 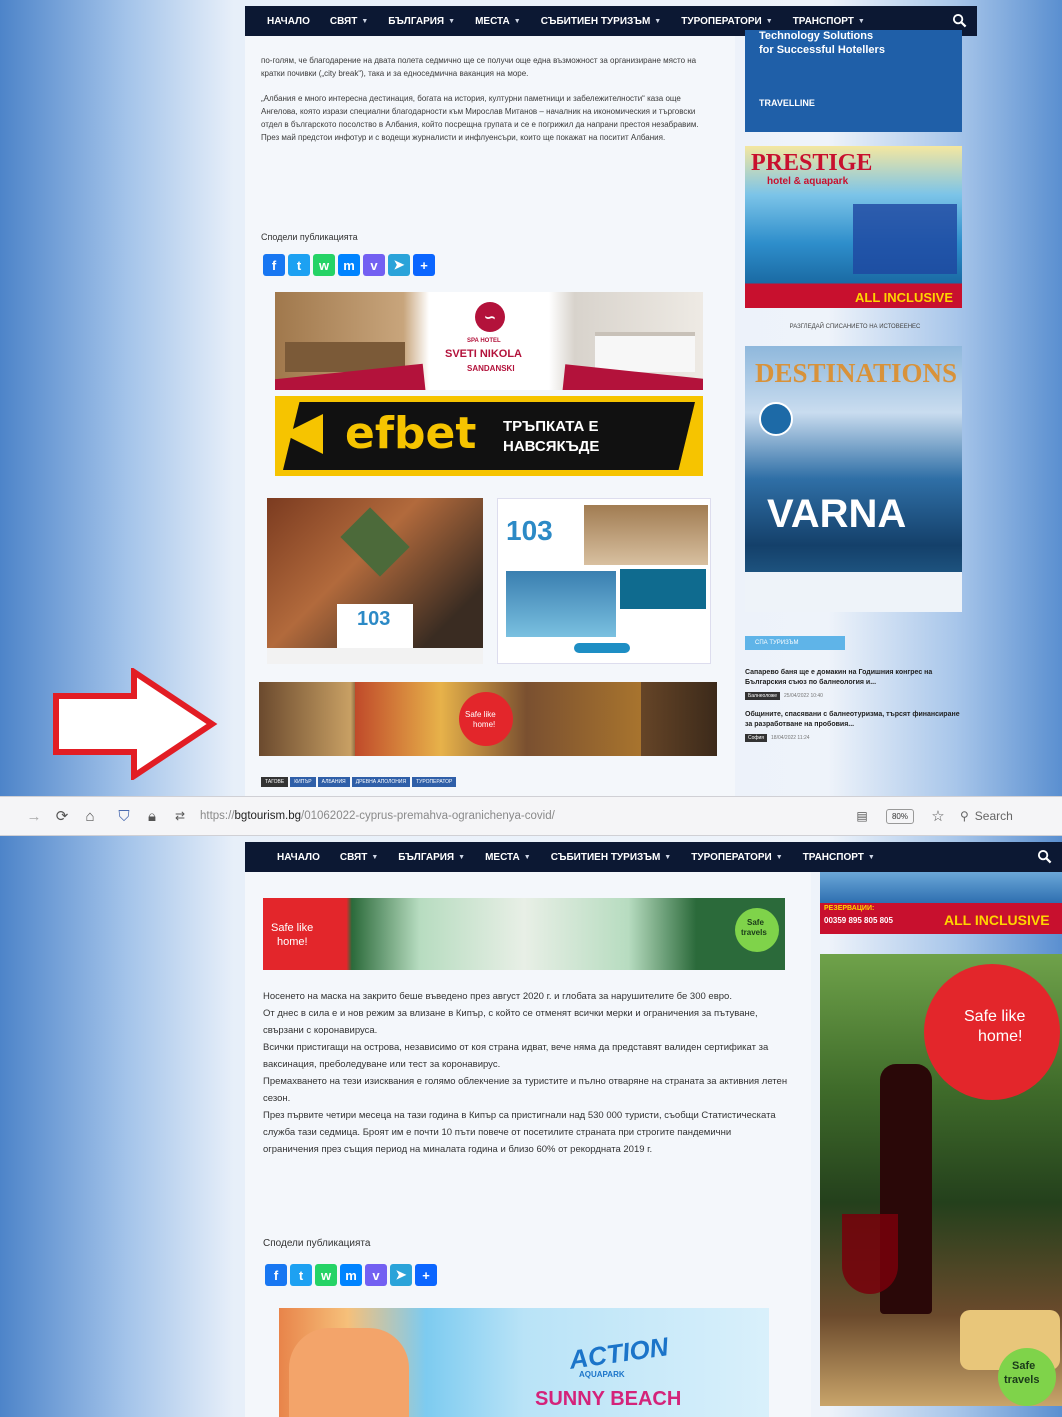 What do you see at coordinates (602, 1374) in the screenshot?
I see `ad-text: AQUAPARK` at bounding box center [602, 1374].